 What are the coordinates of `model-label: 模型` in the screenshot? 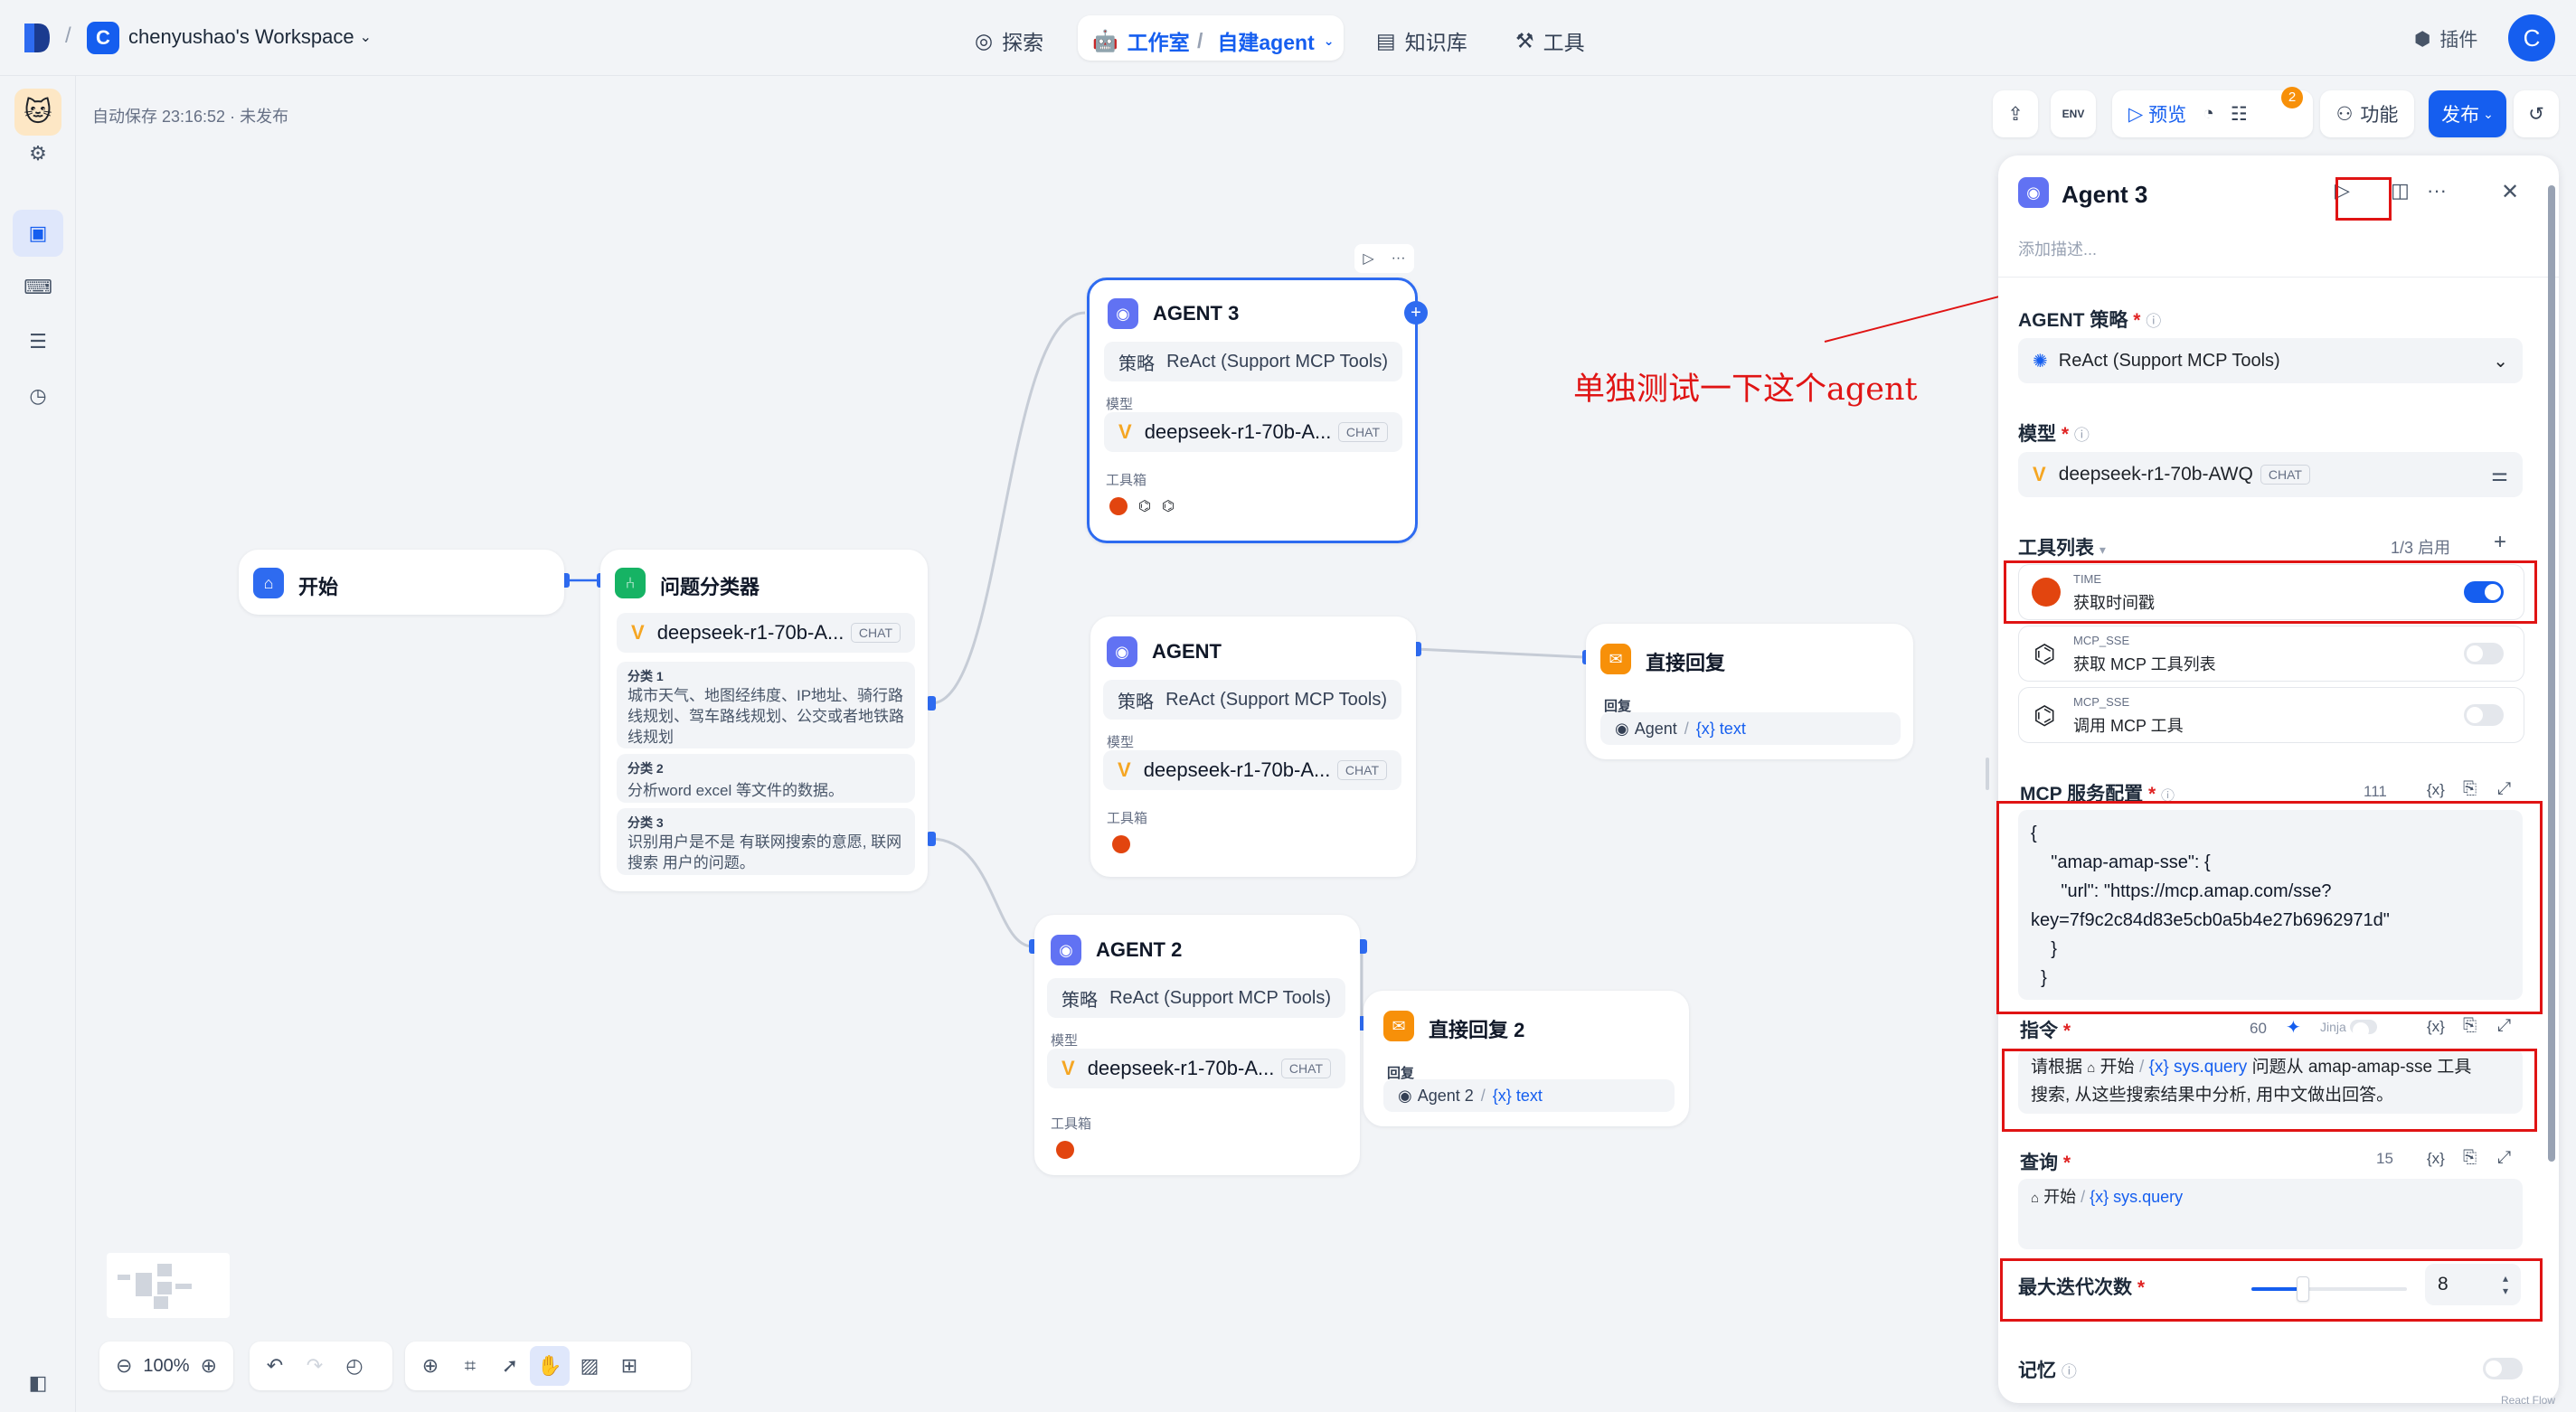 It's located at (1121, 742).